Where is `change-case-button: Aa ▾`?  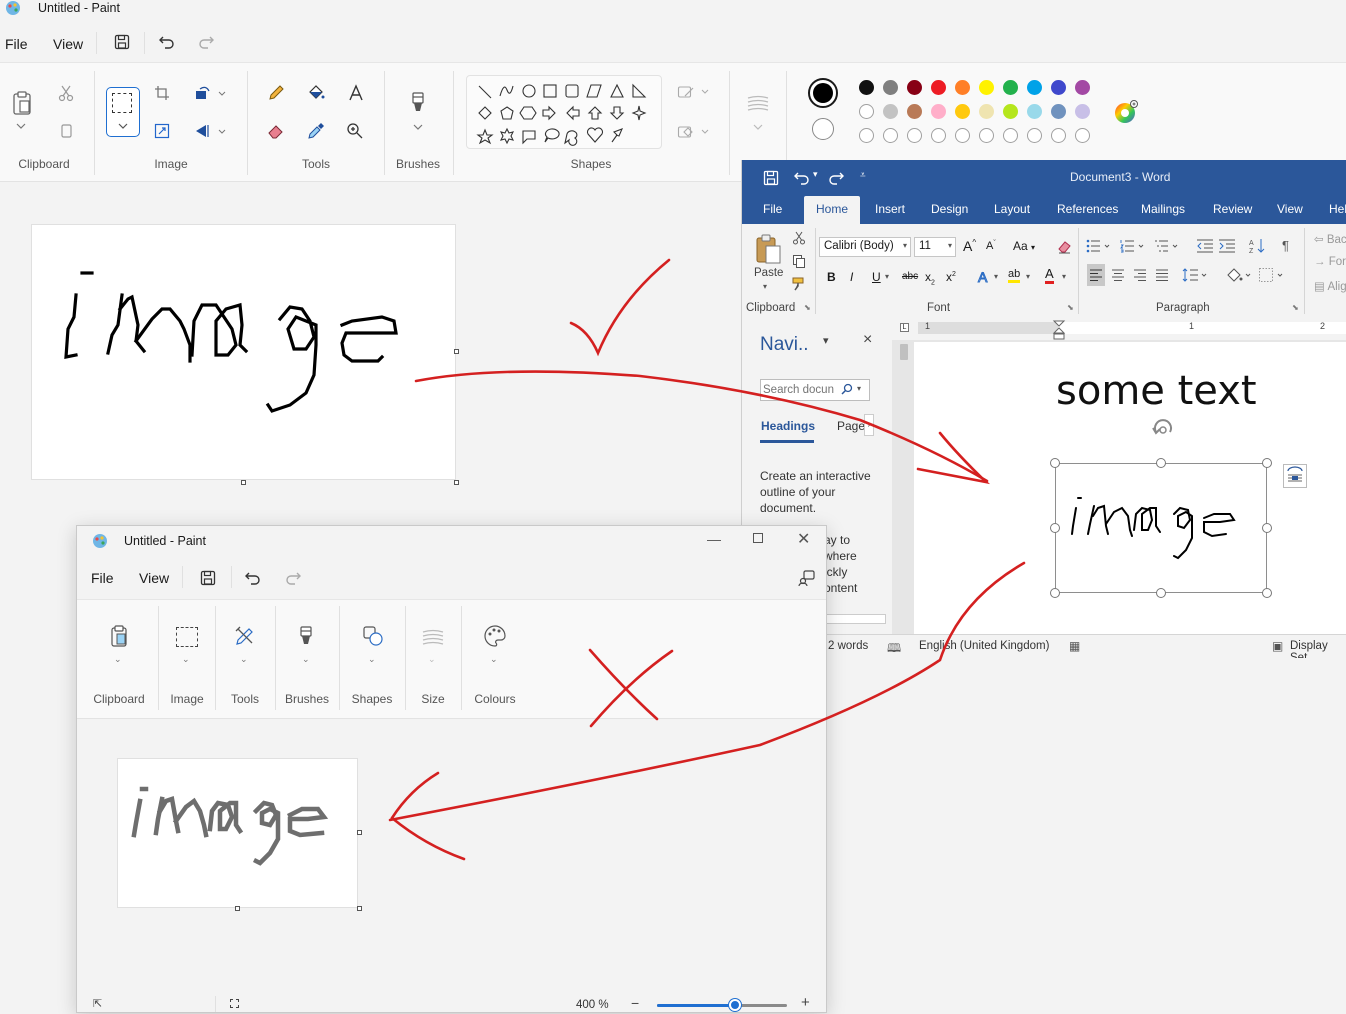 change-case-button: Aa ▾ is located at coordinates (1024, 246).